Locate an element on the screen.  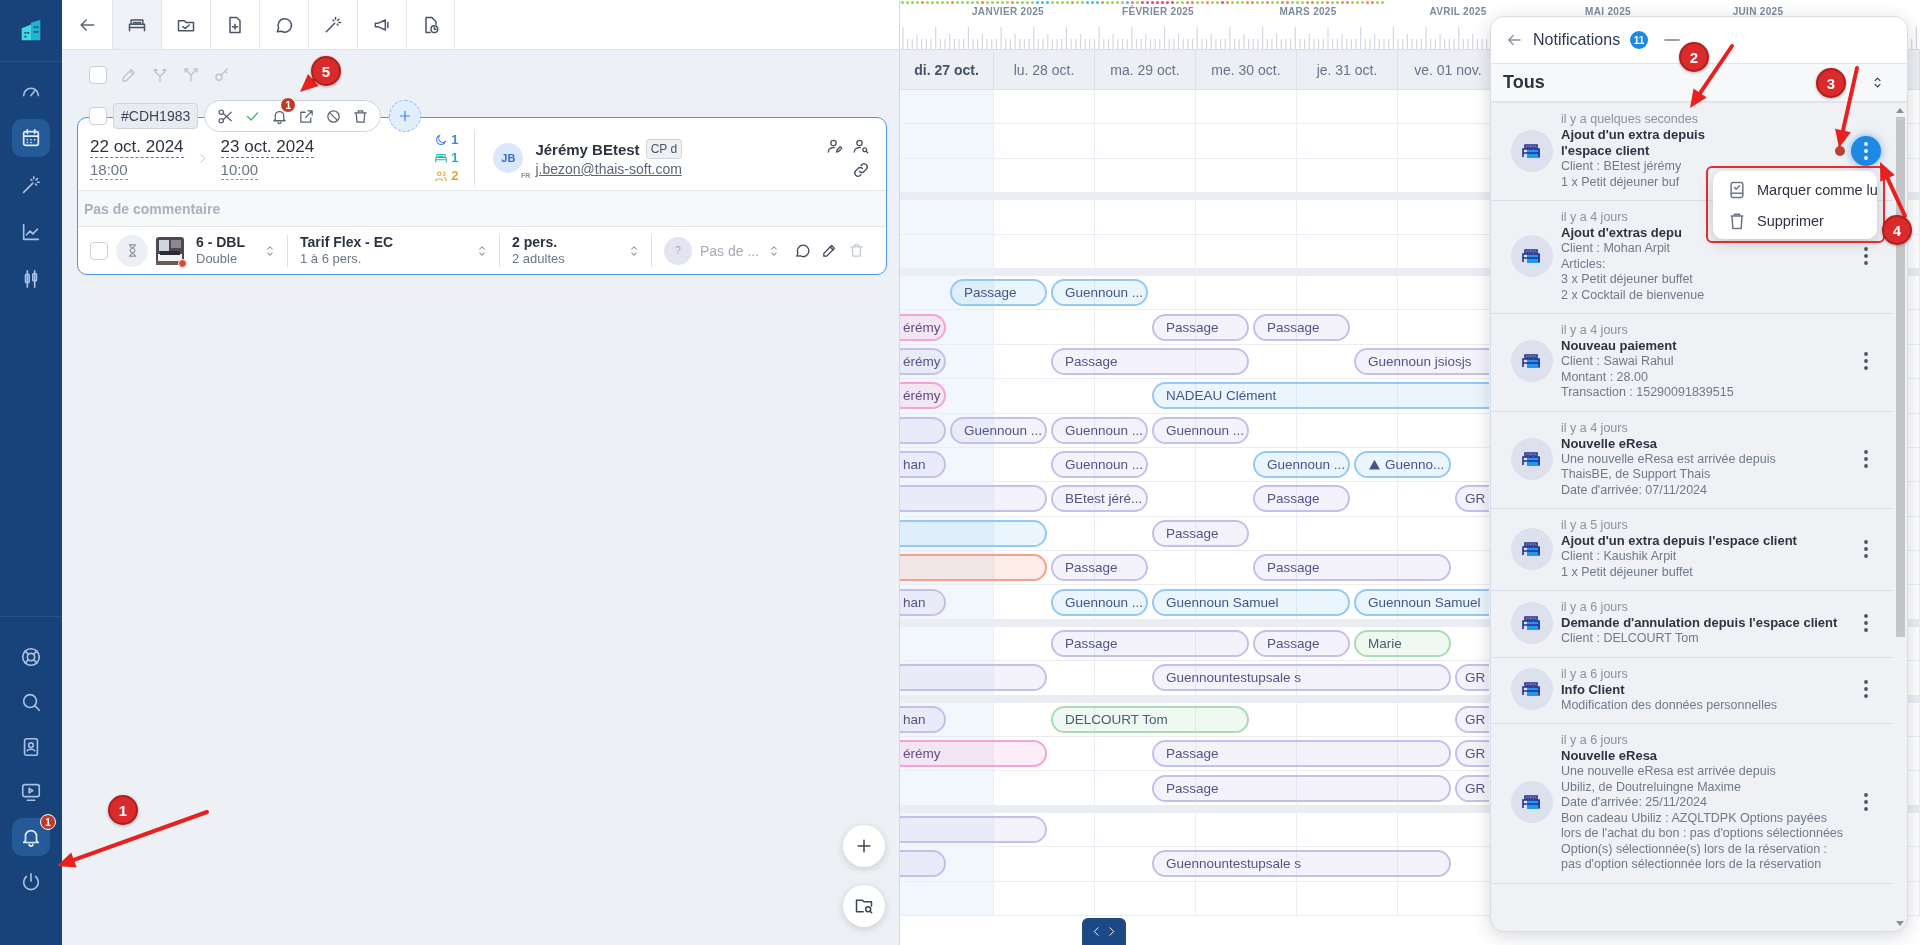
notification-time: il y a 6 jours is located at coordinates (1594, 673).